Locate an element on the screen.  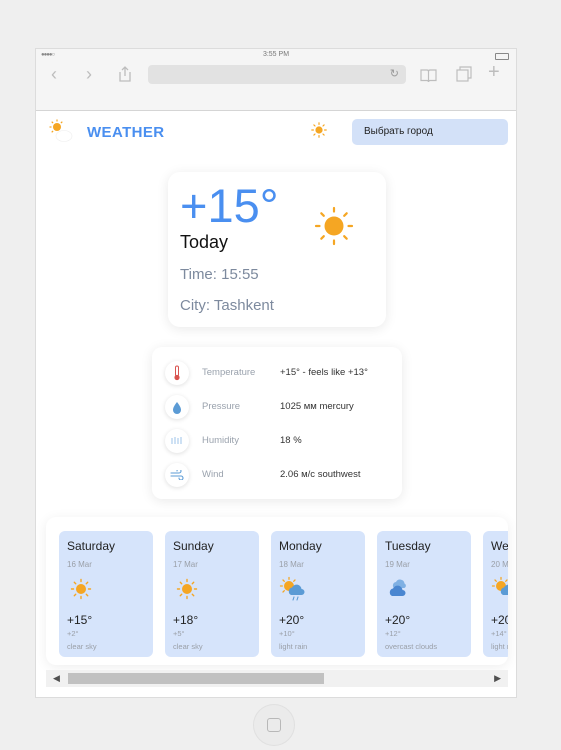
horizontal-scrollbar: ◀ ▶ is located at coordinates (277, 678).